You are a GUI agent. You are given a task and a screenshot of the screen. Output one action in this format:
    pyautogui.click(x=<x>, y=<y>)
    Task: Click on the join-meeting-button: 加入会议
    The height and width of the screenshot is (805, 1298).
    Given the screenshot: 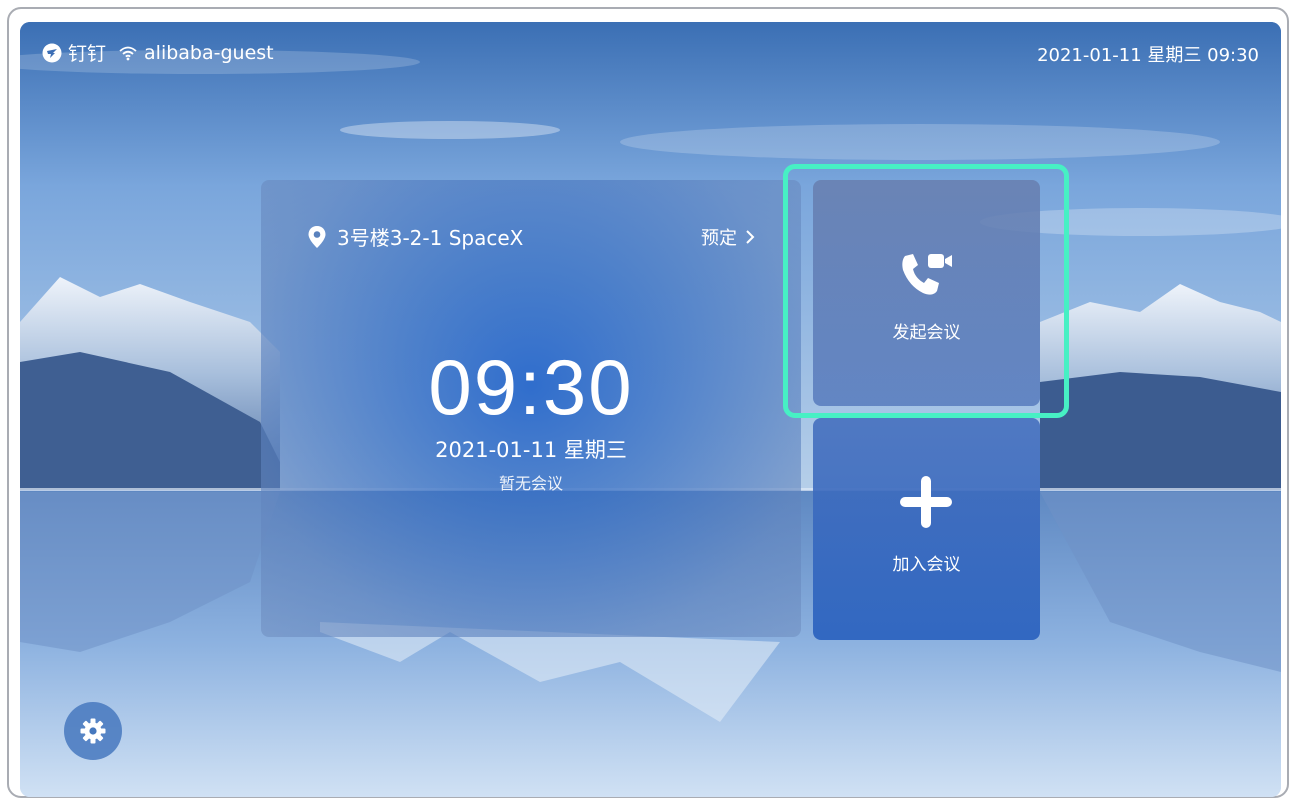 What is the action you would take?
    pyautogui.click(x=926, y=529)
    